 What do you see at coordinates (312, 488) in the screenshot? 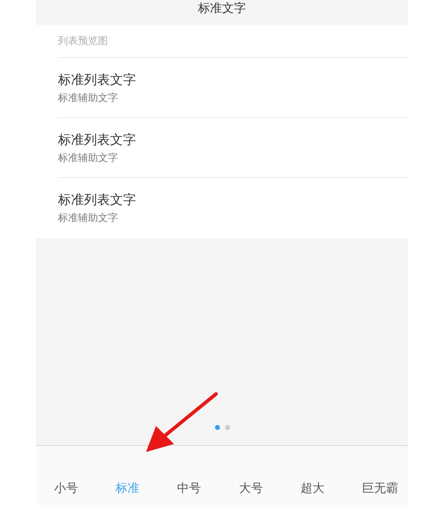
I see `size-option: 超大` at bounding box center [312, 488].